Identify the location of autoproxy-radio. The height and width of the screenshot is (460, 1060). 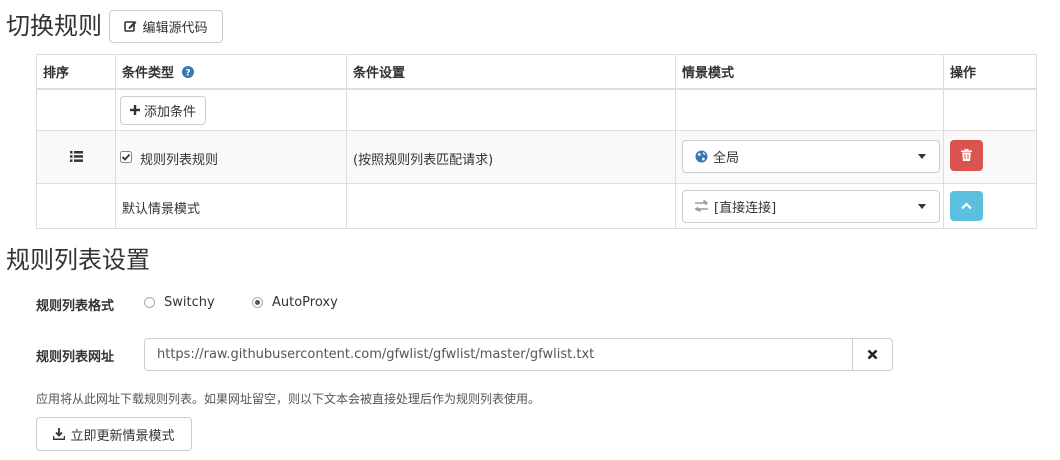
(257, 302).